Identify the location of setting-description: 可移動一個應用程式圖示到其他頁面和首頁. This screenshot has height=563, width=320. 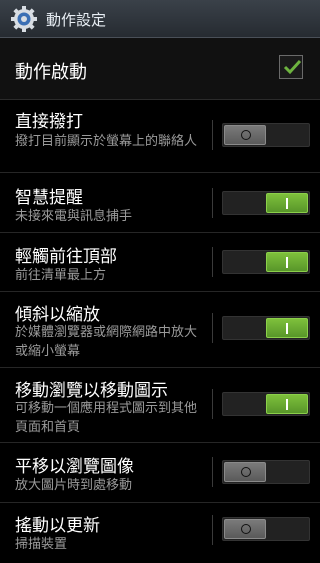
(106, 418).